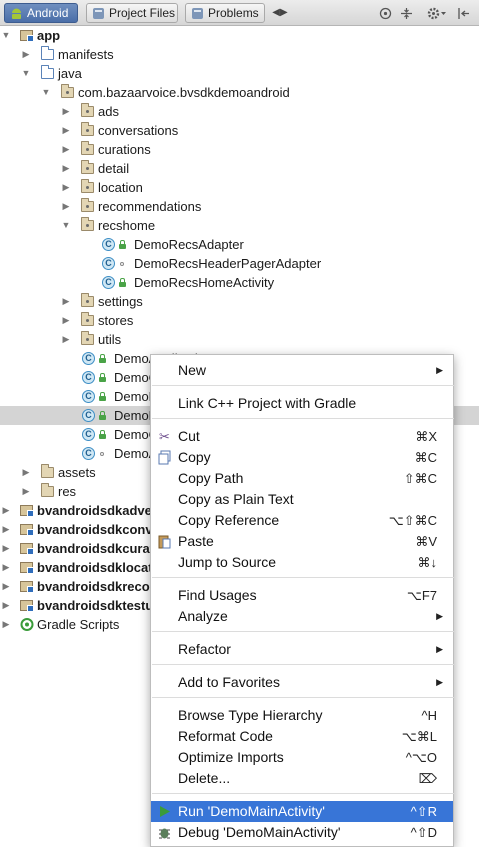 This screenshot has width=479, height=847. What do you see at coordinates (302, 403) in the screenshot?
I see `menu-item-link-cpp: Link C++ Project with Gradle` at bounding box center [302, 403].